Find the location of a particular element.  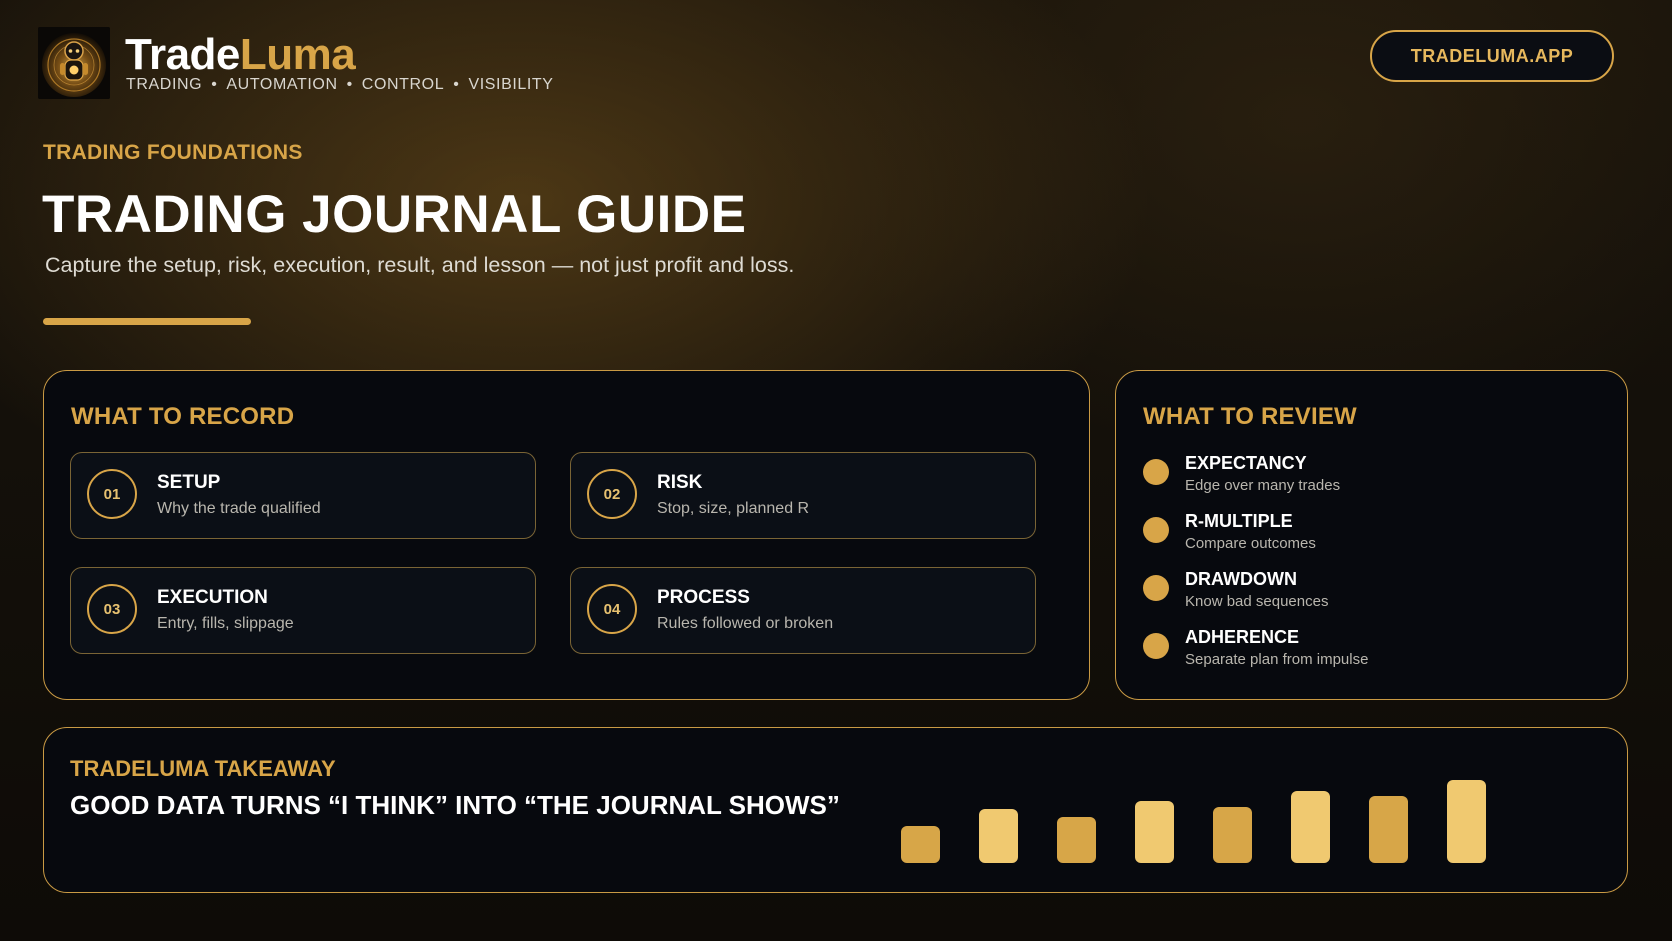

review-item-adherence: ADHERENCE Separate plan from impulse is located at coordinates (1373, 652).